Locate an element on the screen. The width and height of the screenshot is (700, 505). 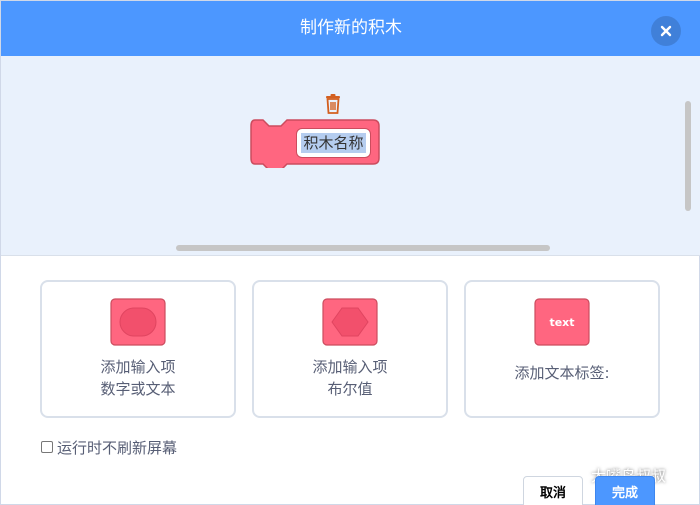
text-label-icon-text: text is located at coordinates (561, 322).